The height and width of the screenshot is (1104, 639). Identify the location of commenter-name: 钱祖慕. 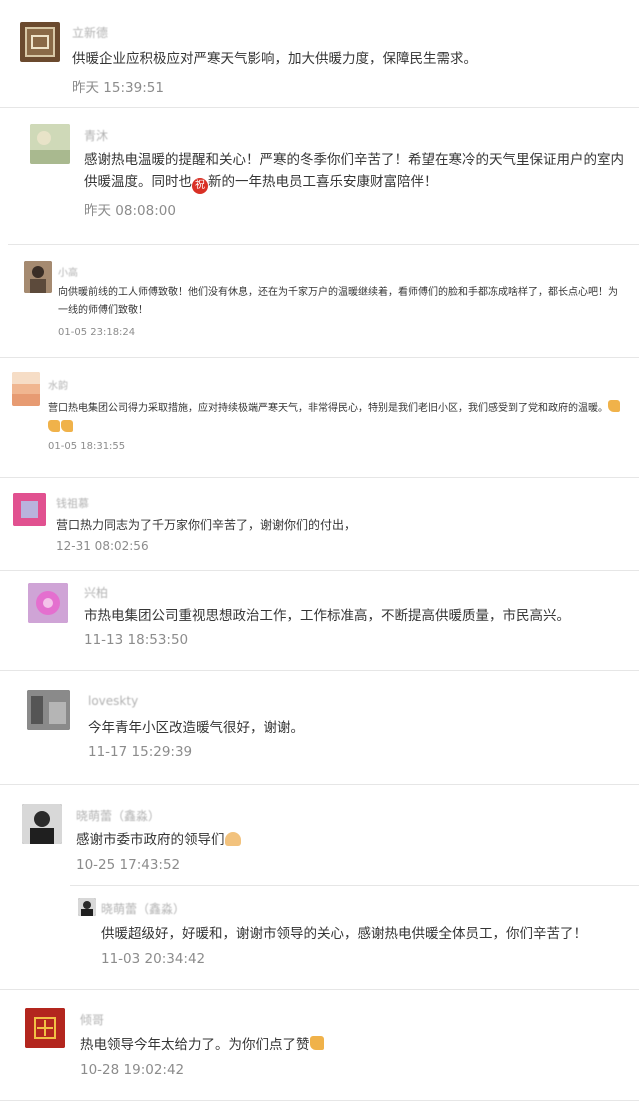
(72, 503).